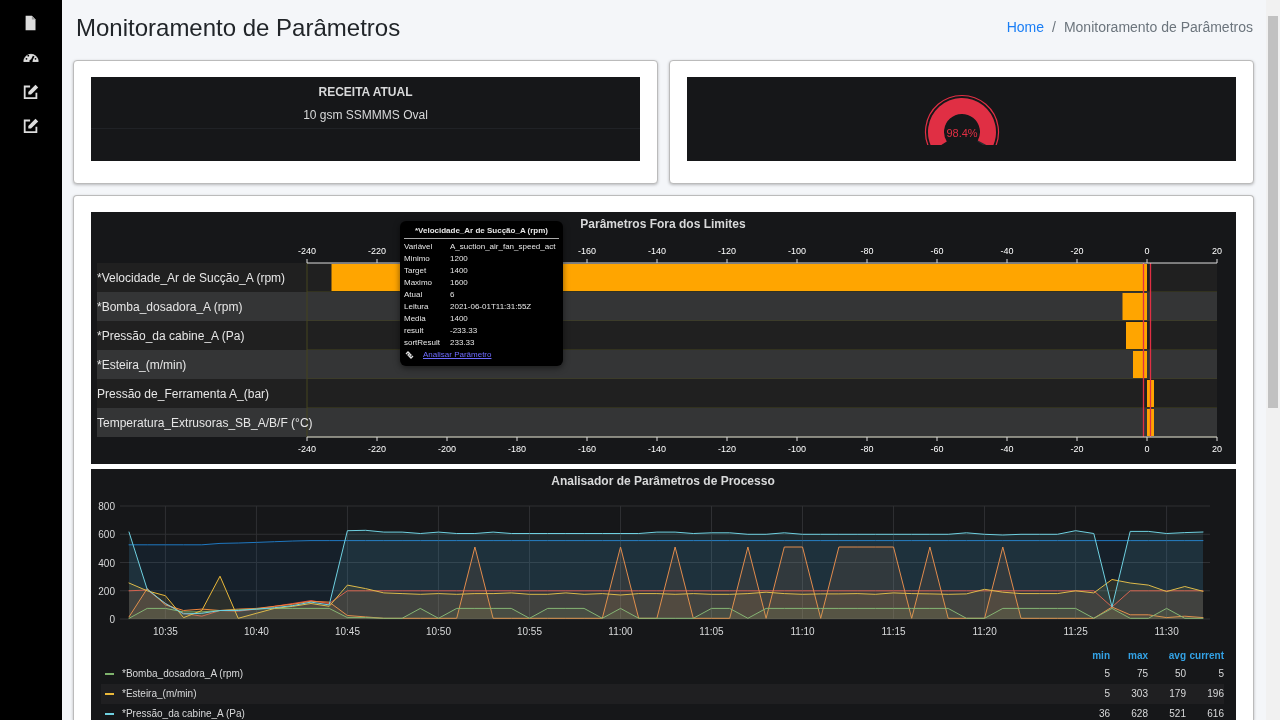 The height and width of the screenshot is (720, 1280). What do you see at coordinates (452, 294) in the screenshot?
I see `tooltip-value: 6` at bounding box center [452, 294].